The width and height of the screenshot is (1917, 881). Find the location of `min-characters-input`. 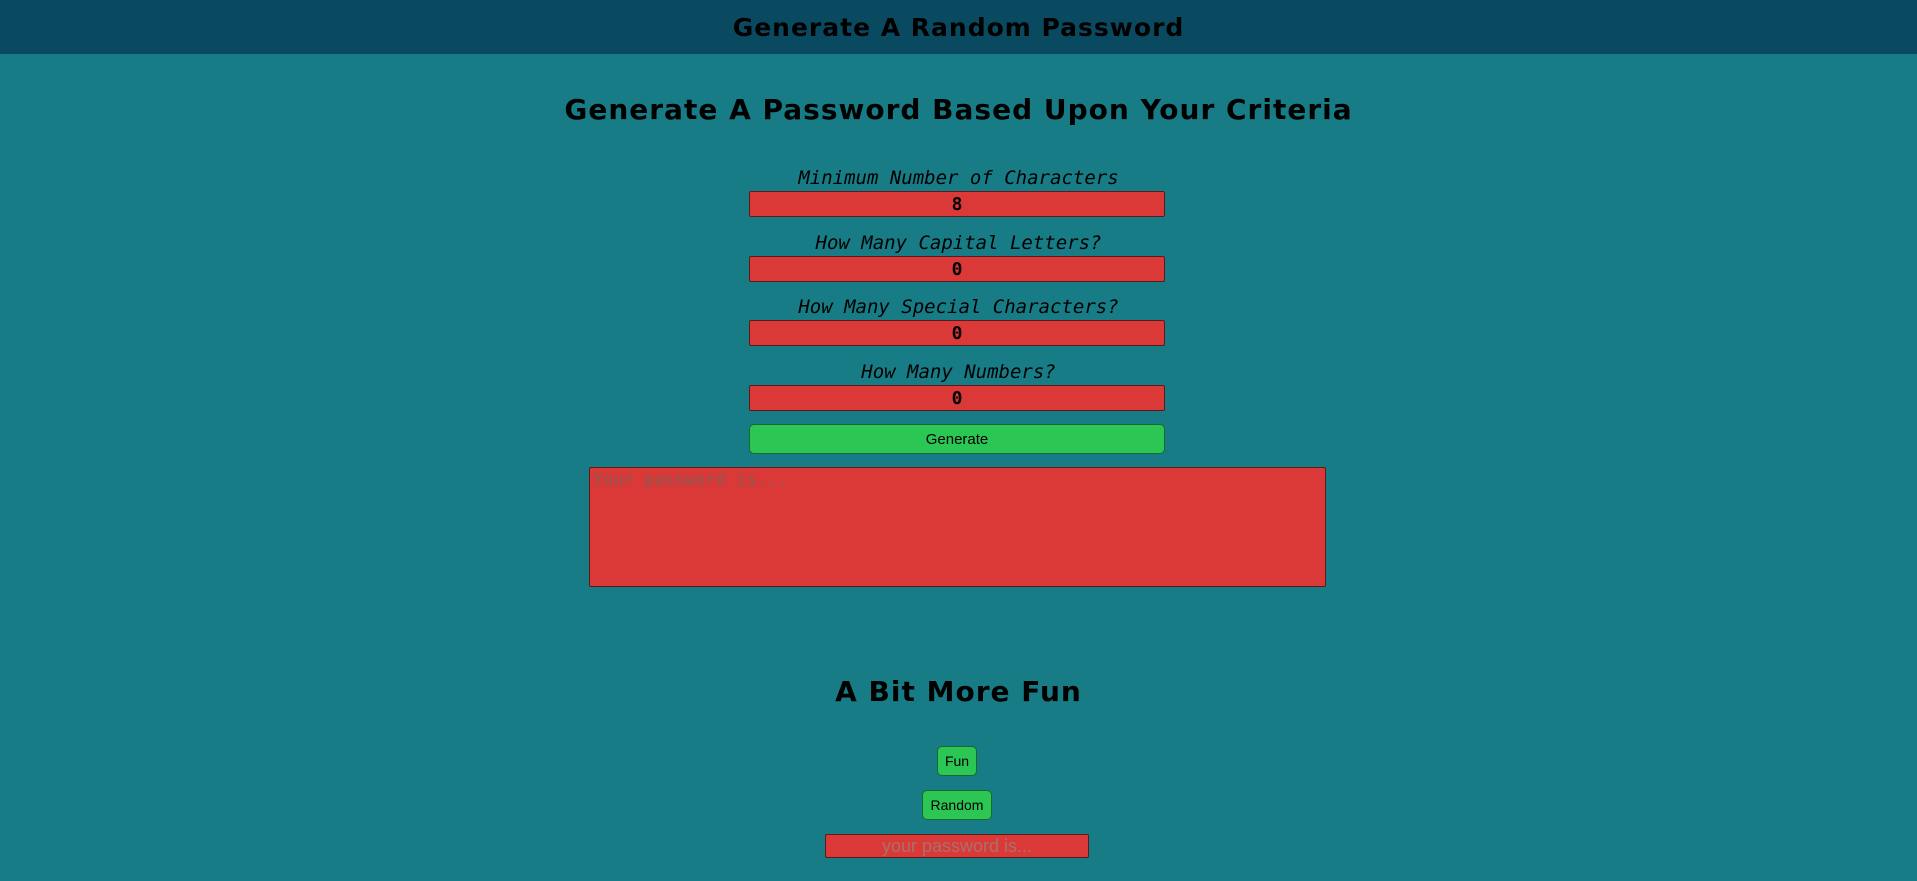

min-characters-input is located at coordinates (957, 204).